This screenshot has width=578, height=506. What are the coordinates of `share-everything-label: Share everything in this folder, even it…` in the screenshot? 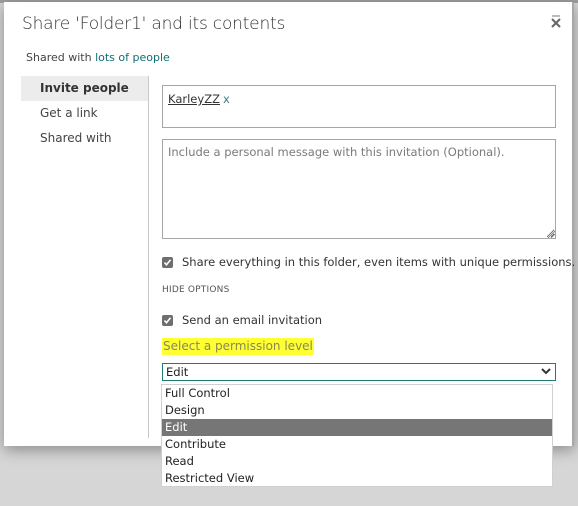 It's located at (379, 262).